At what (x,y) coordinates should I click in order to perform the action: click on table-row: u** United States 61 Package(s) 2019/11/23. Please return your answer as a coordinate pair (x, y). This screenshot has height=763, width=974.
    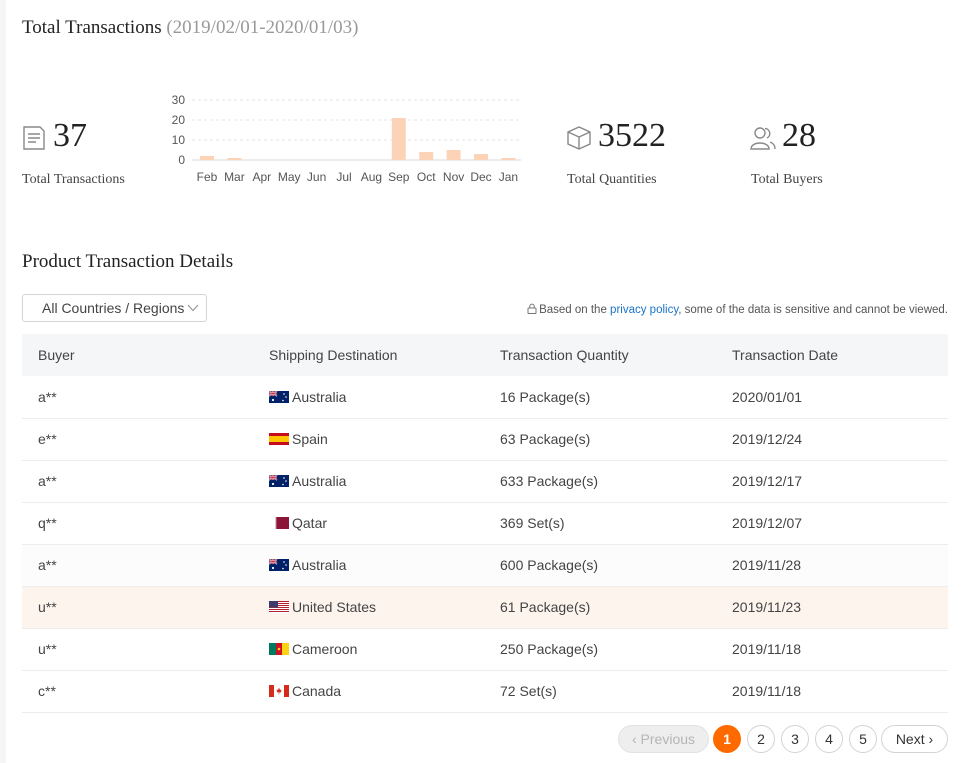
    Looking at the image, I should click on (485, 607).